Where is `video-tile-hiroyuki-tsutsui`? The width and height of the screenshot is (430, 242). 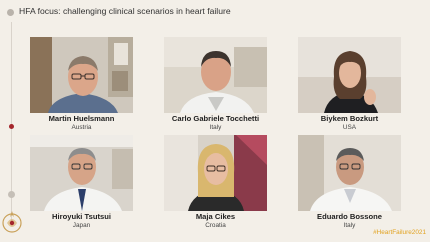 video-tile-hiroyuki-tsutsui is located at coordinates (81, 173).